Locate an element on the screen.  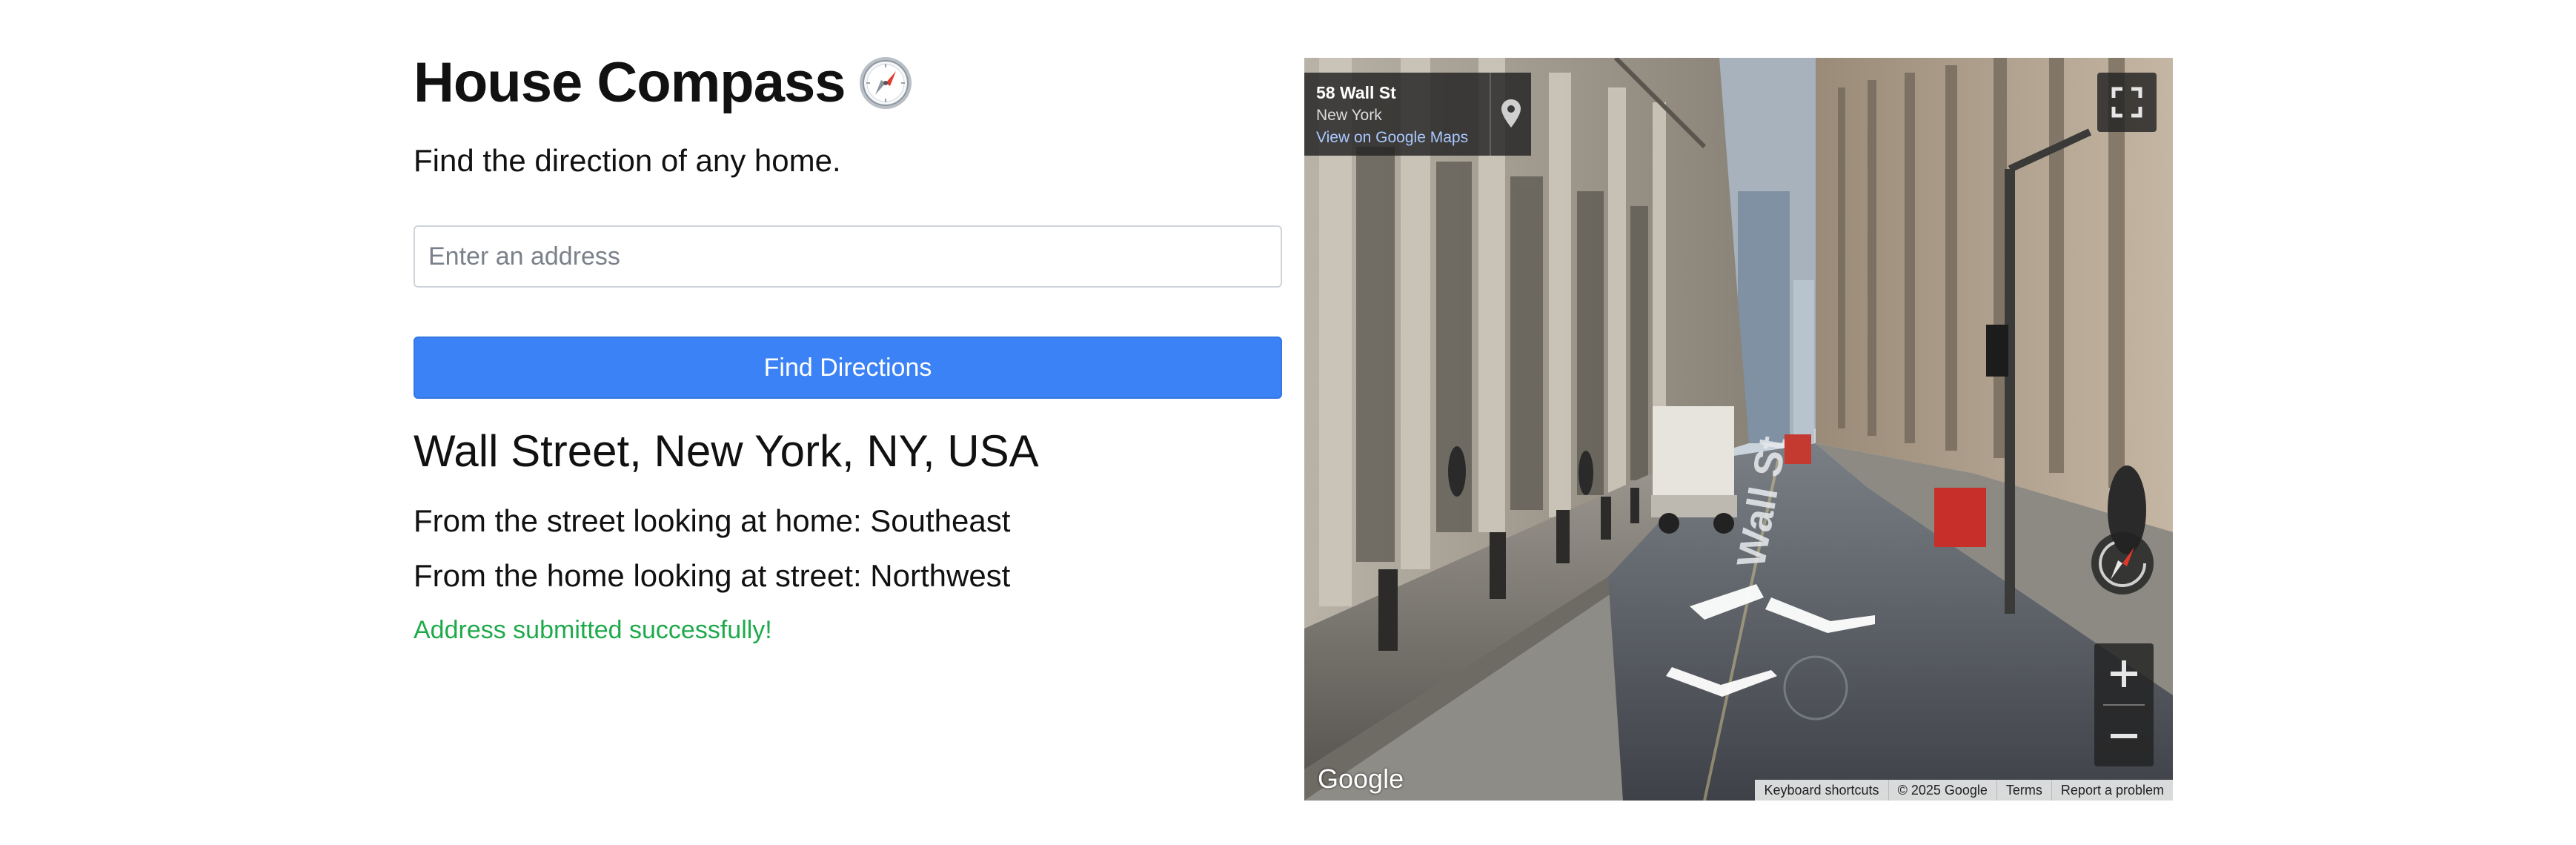
title-row: House Compass is located at coordinates (848, 83).